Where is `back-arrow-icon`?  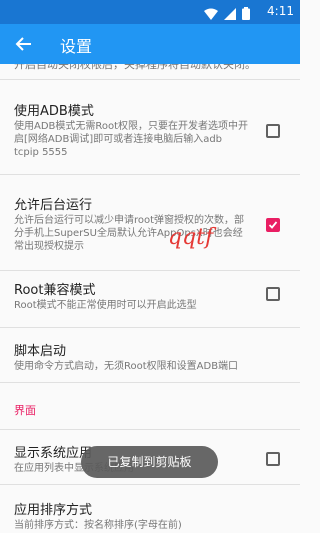
back-arrow-icon is located at coordinates (24, 44).